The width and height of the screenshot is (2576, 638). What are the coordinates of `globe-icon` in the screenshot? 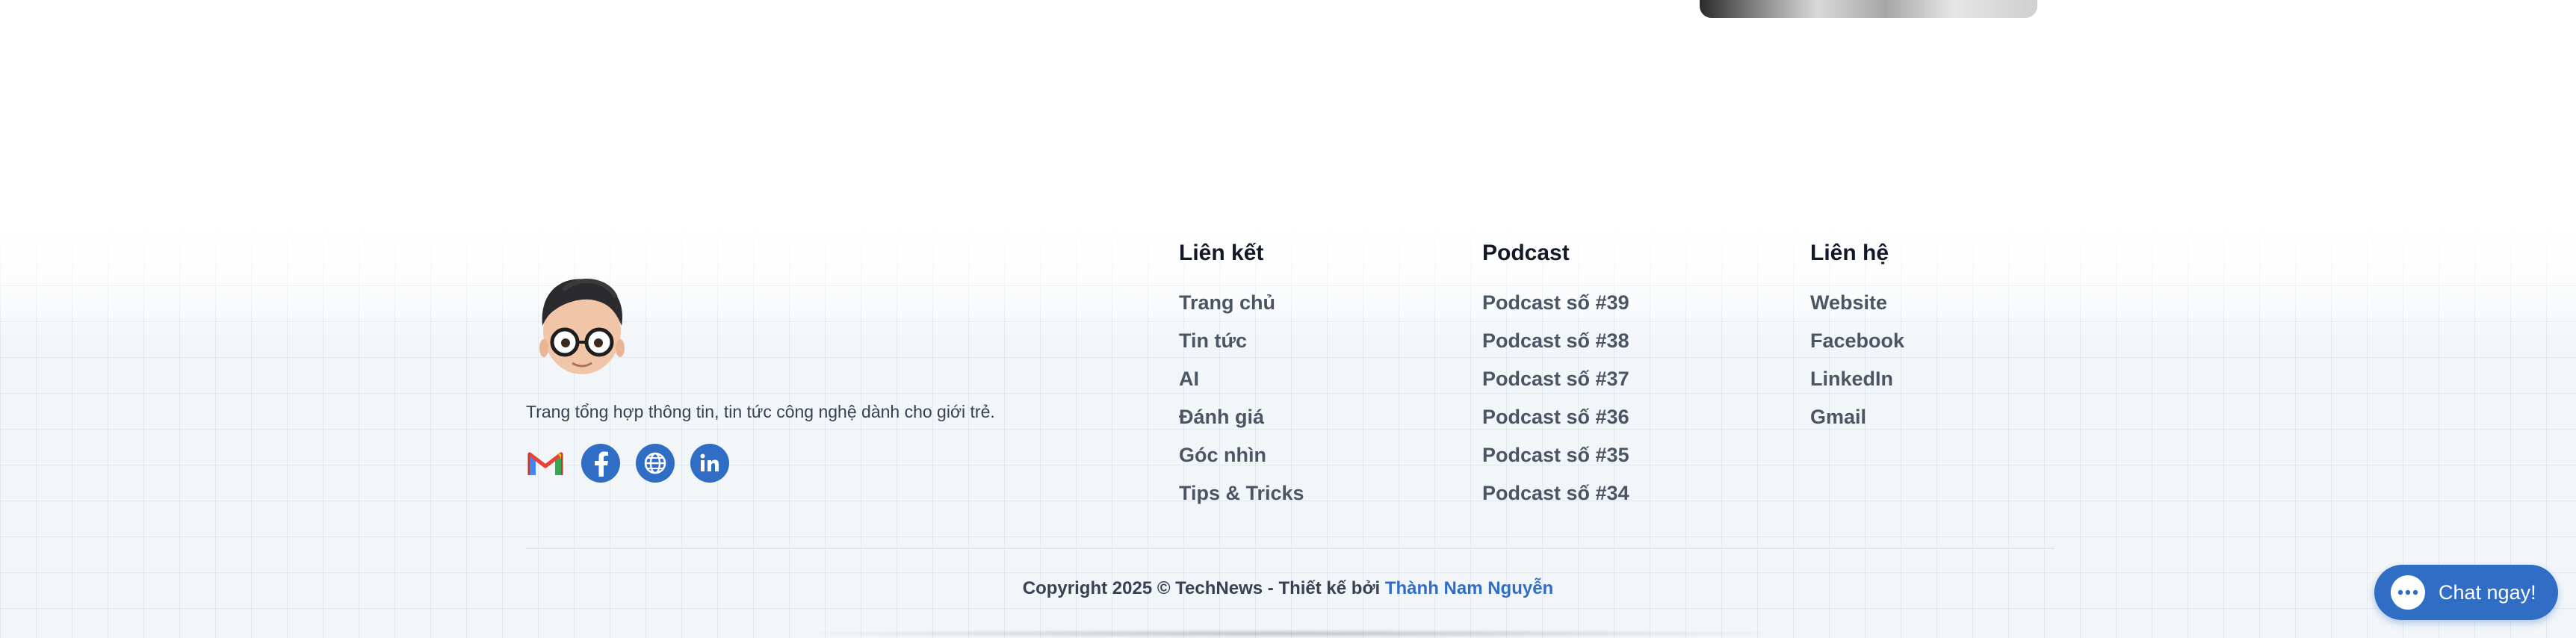 It's located at (655, 463).